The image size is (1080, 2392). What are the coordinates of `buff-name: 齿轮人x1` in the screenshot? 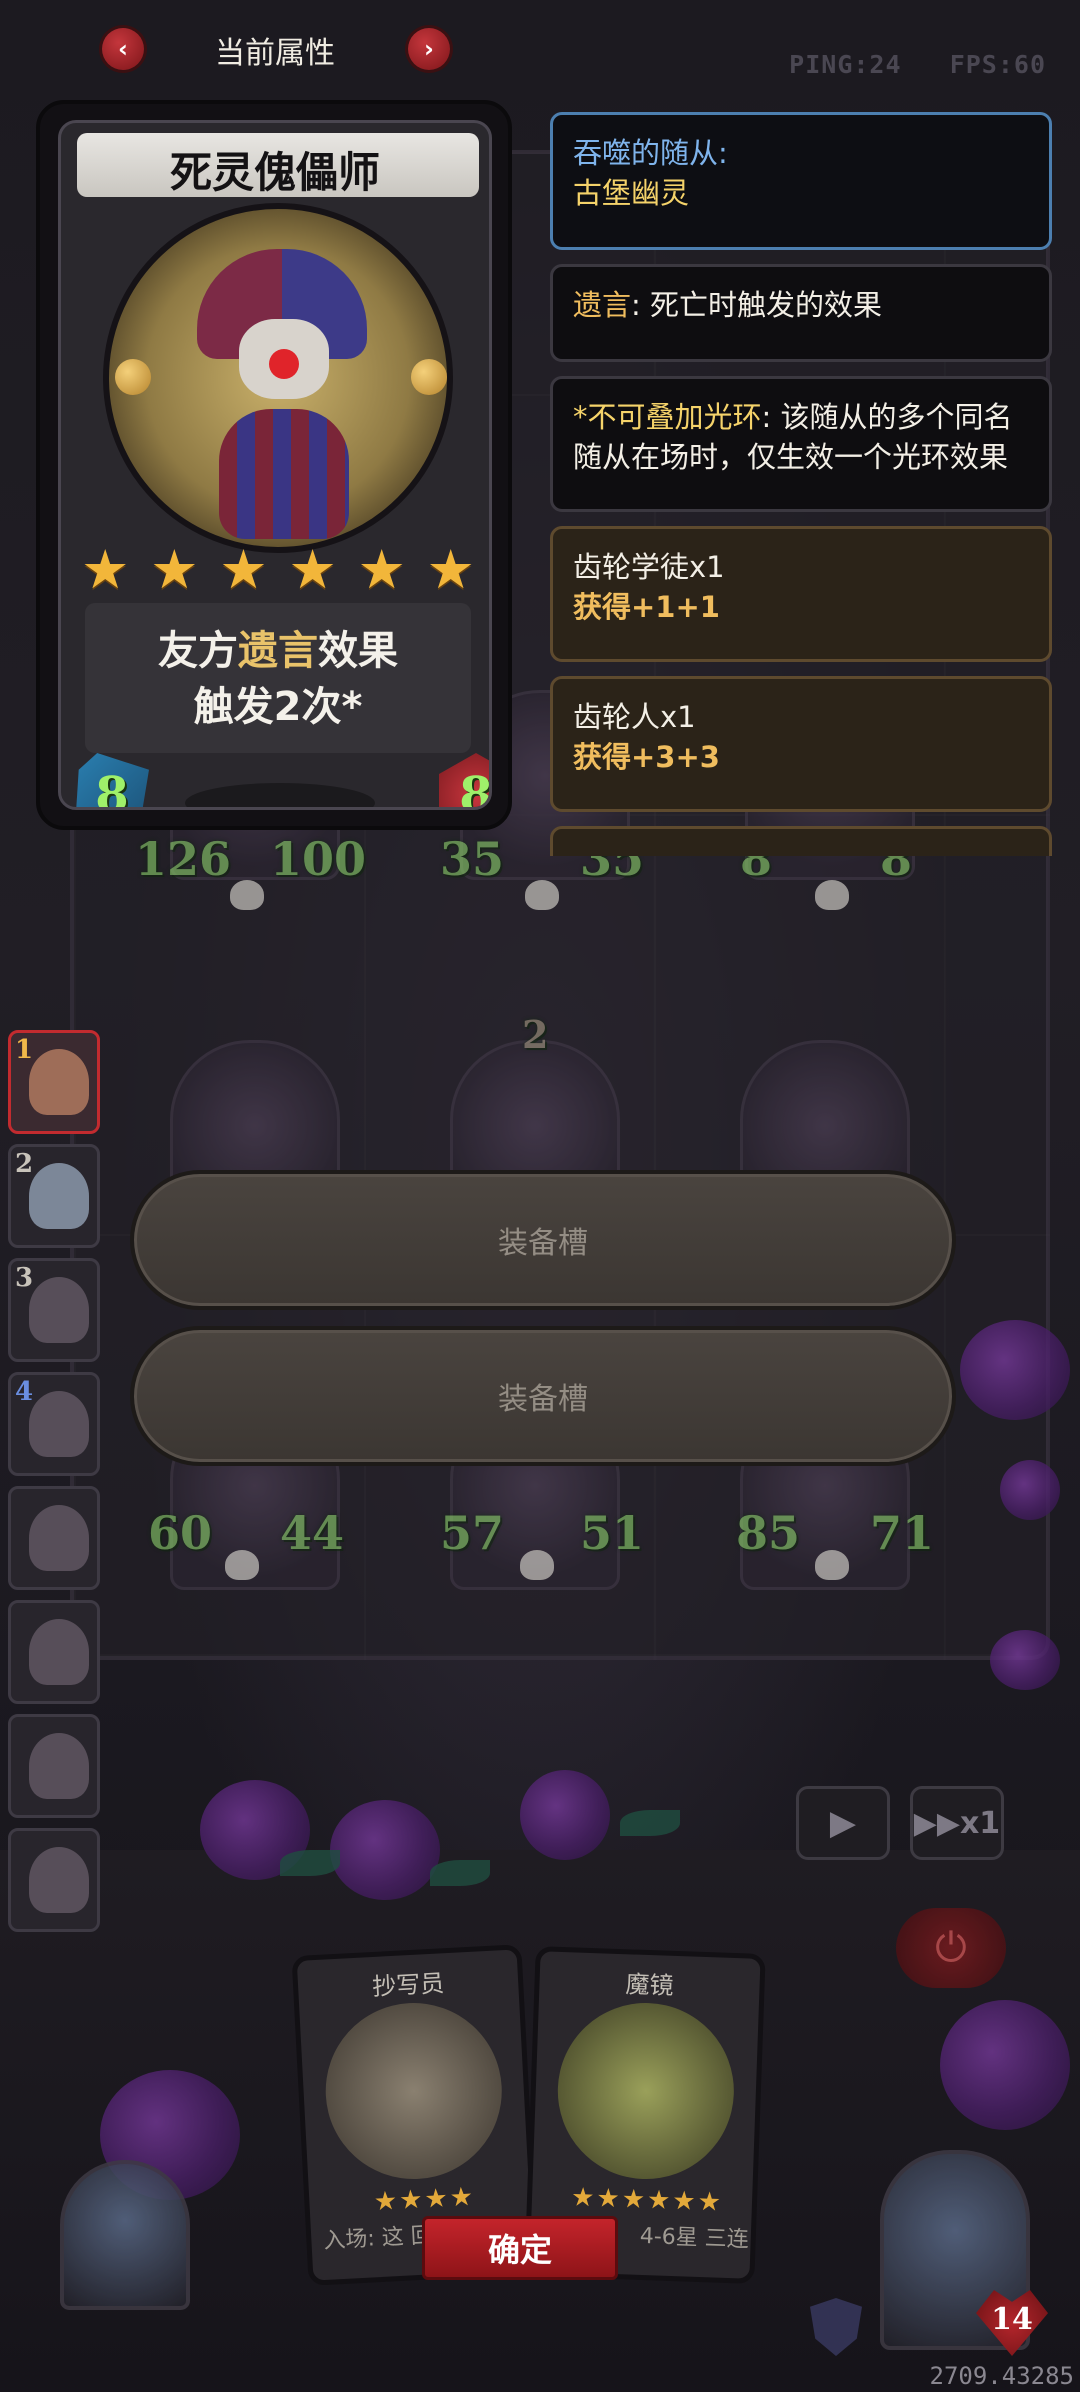 It's located at (634, 717).